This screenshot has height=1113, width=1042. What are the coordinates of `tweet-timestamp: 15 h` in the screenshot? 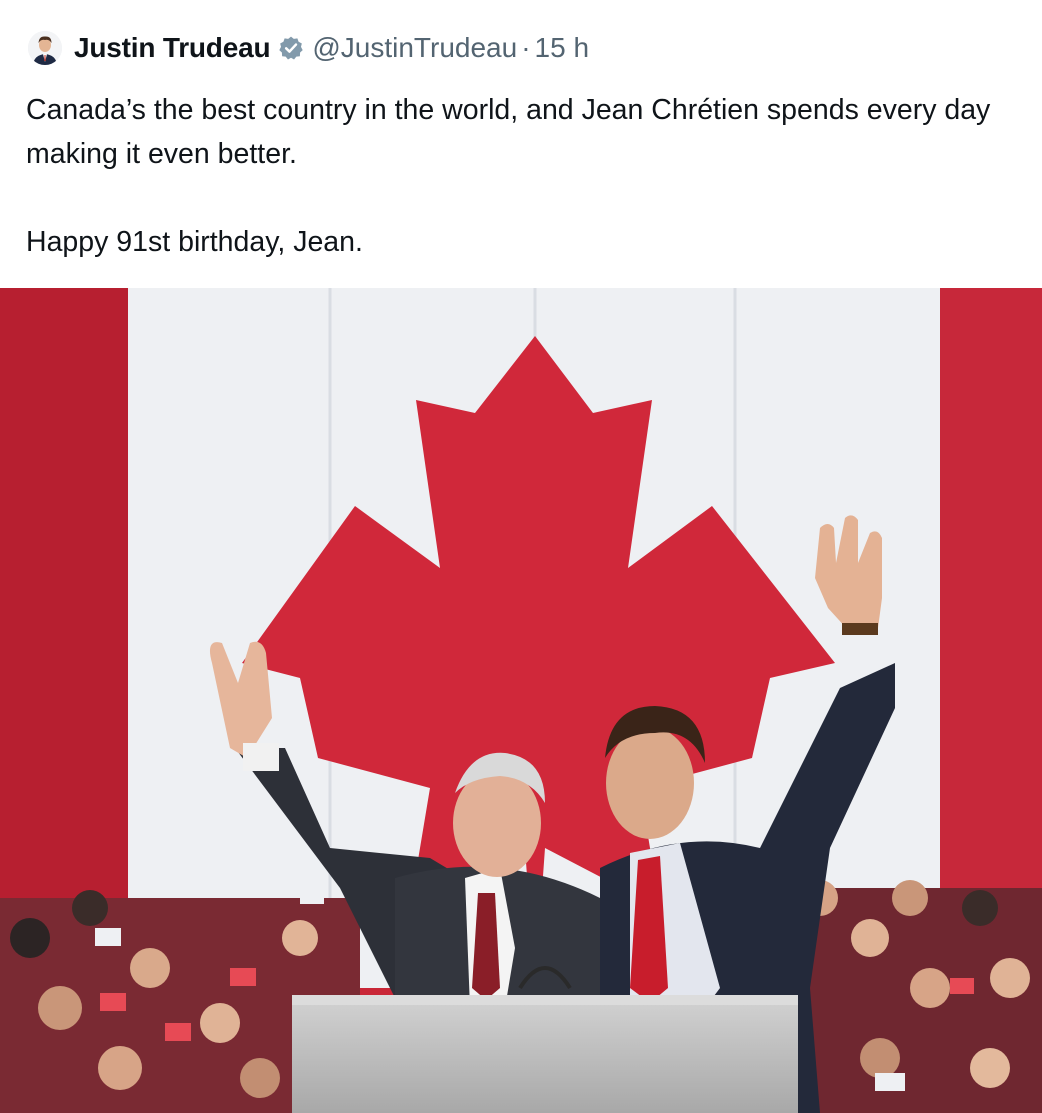 It's located at (562, 48).